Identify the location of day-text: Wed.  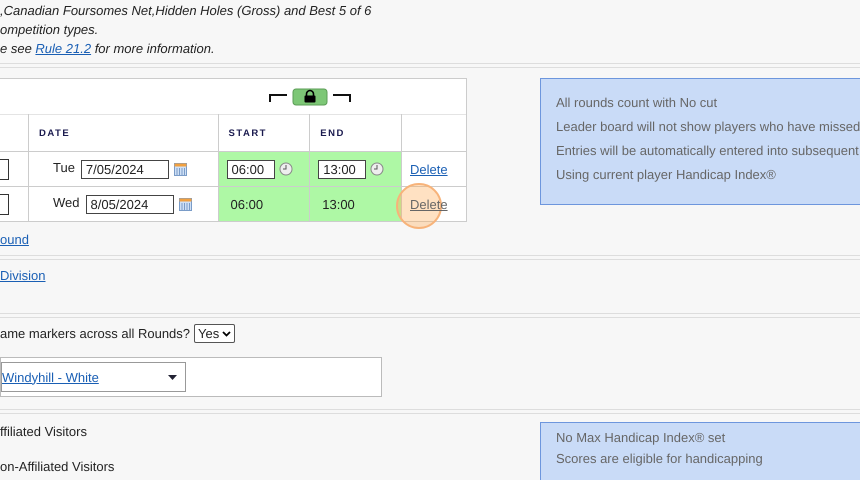
(66, 202).